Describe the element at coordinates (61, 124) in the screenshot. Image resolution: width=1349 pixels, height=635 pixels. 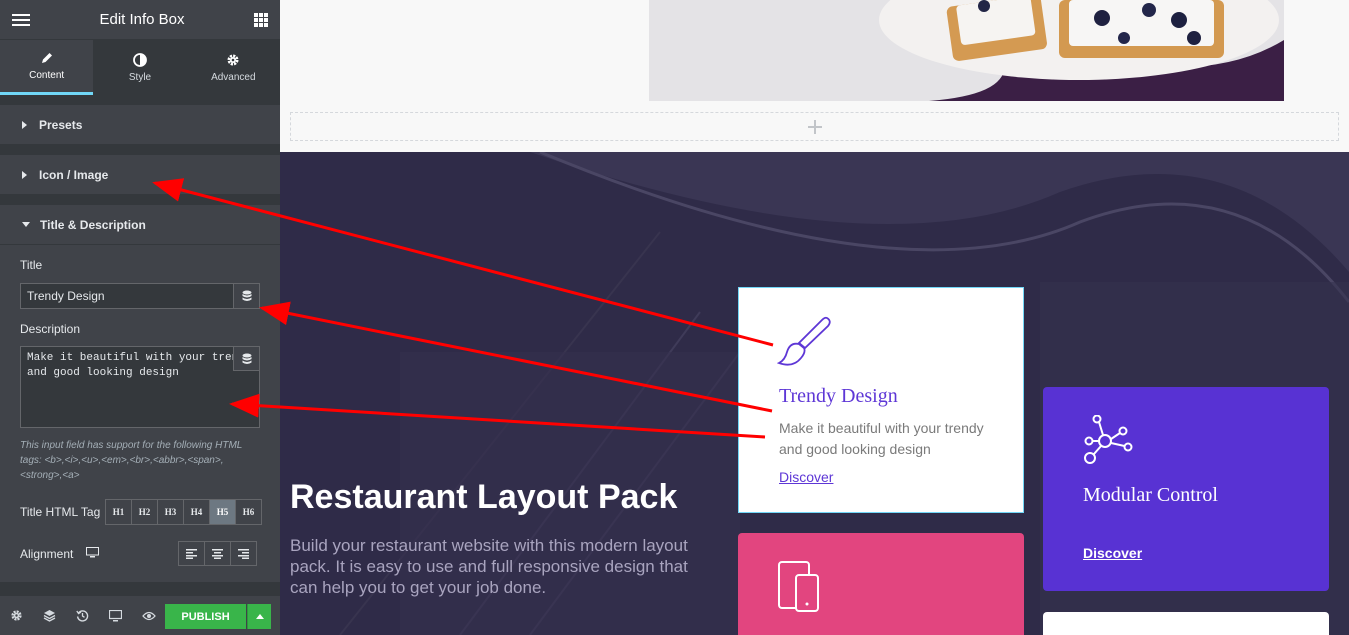
I see `section-presets-label: Presets` at that location.